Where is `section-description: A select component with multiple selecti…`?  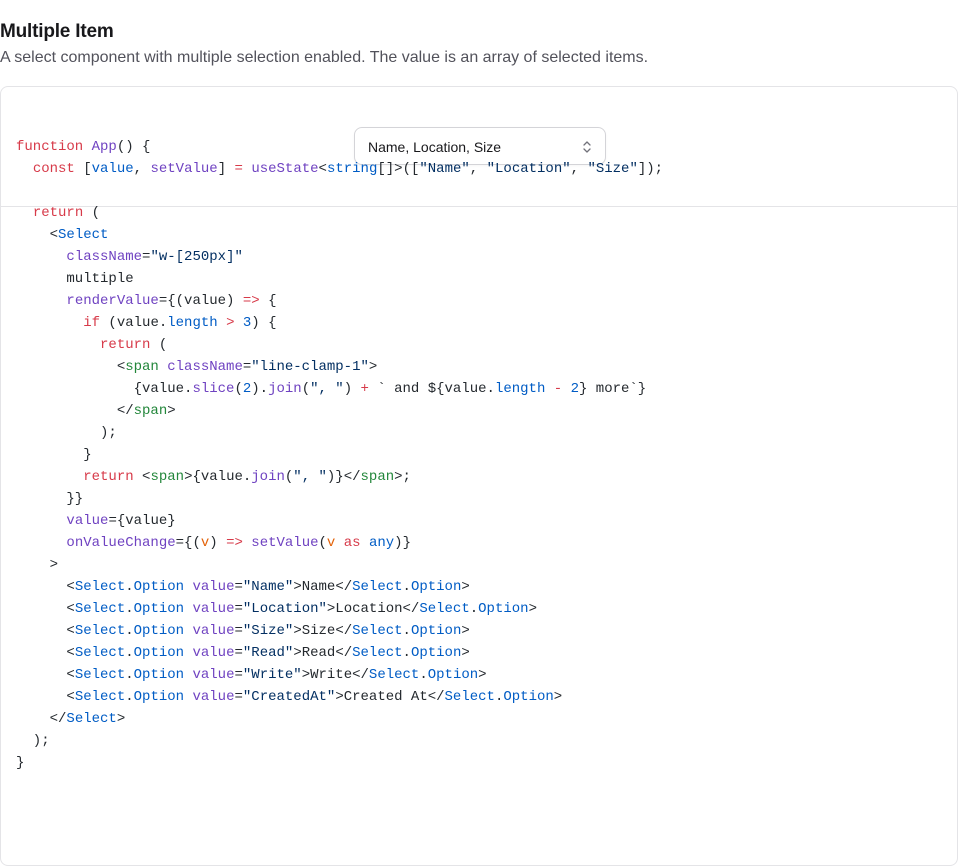
section-description: A select component with multiple selecti… is located at coordinates (324, 57).